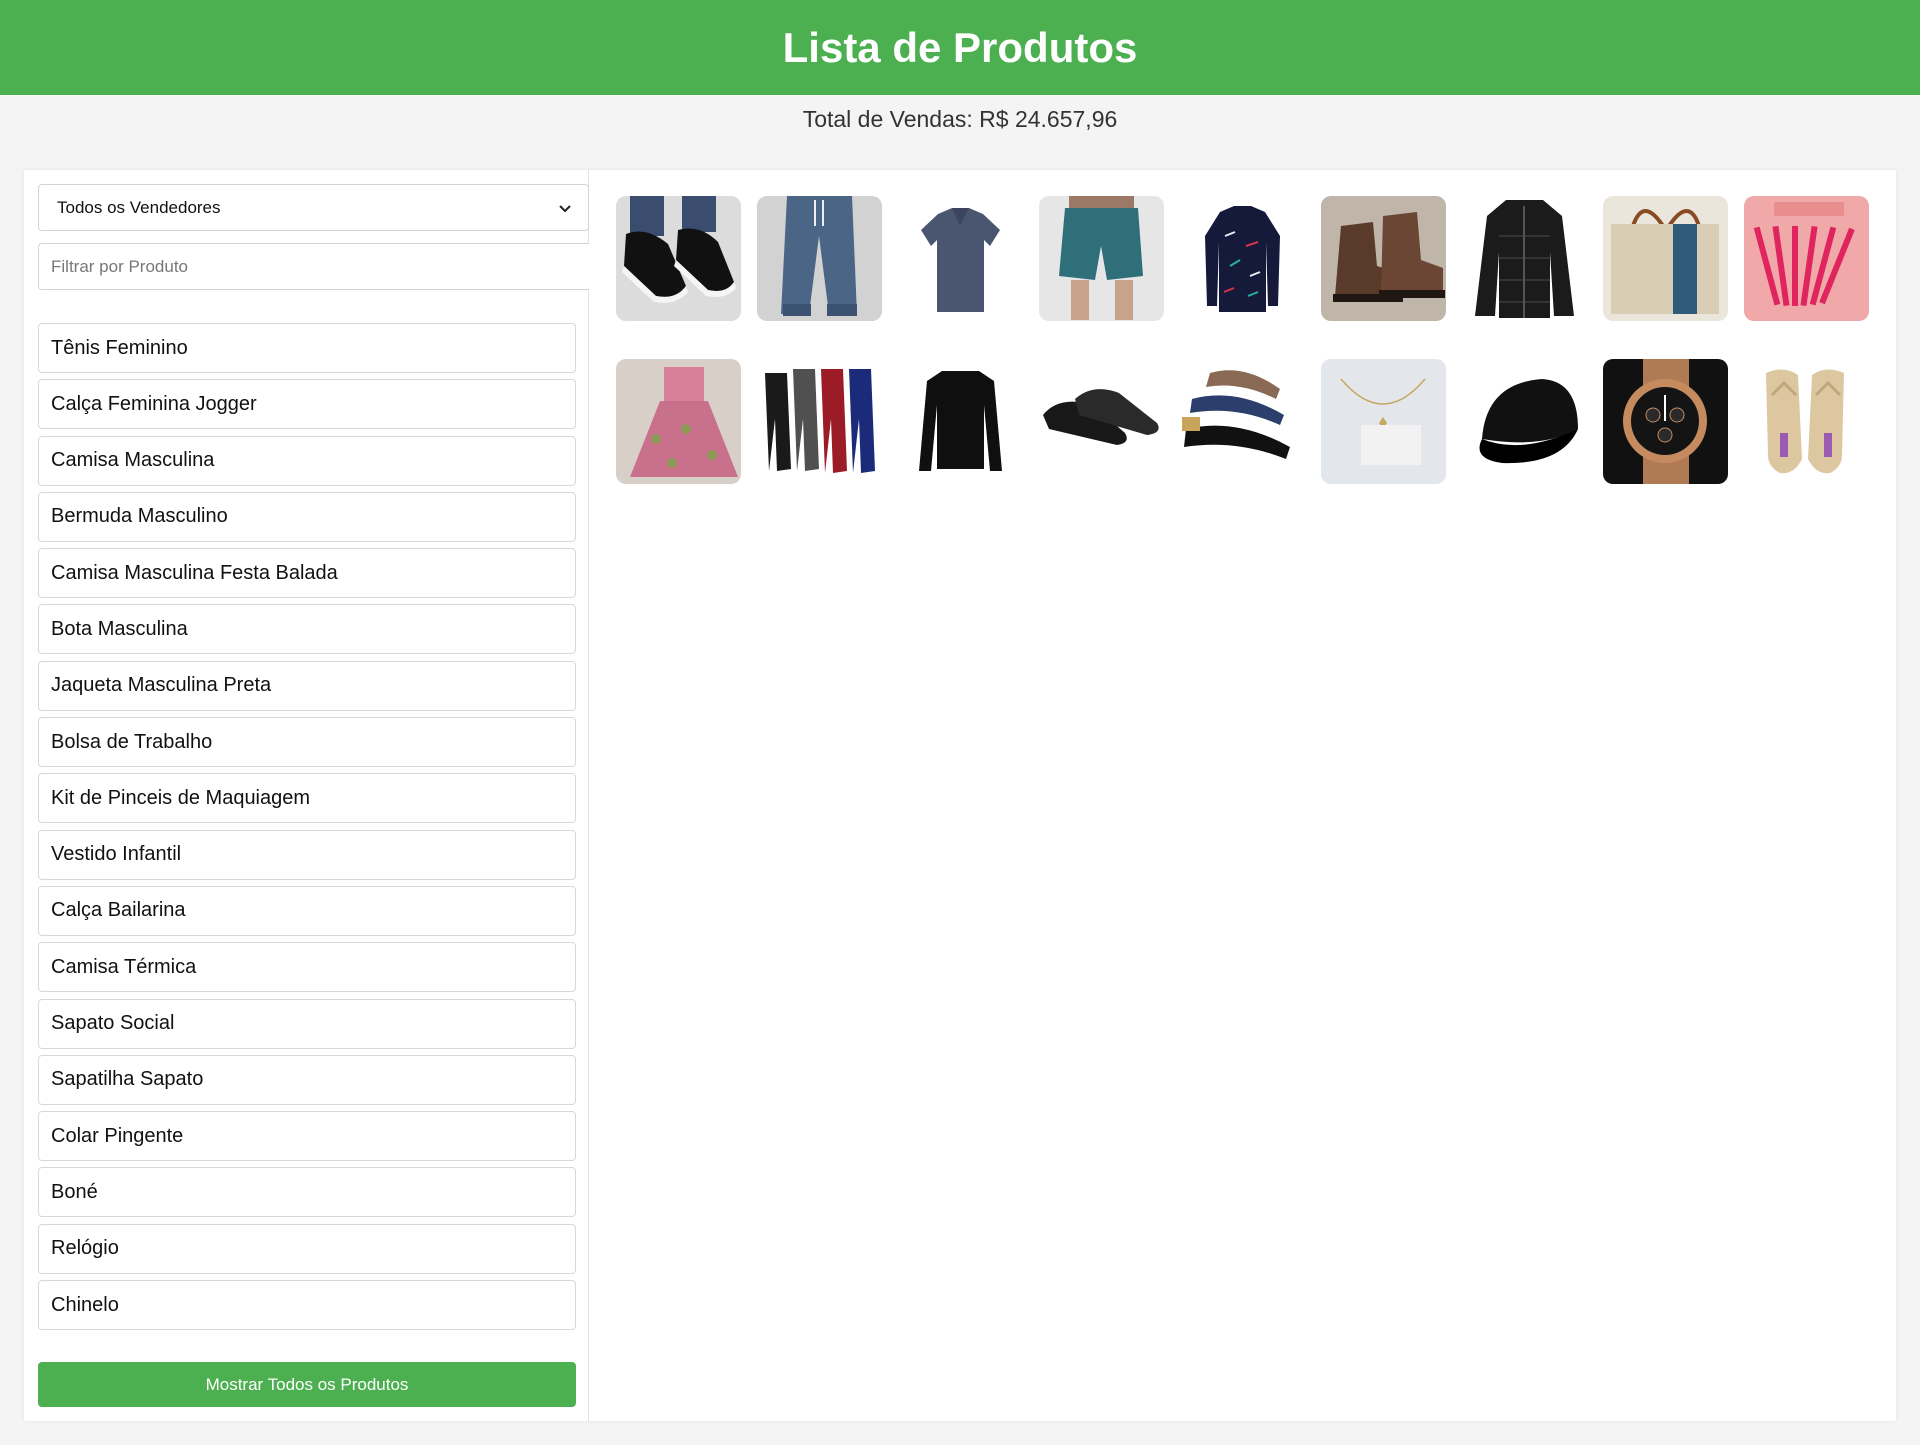 The height and width of the screenshot is (1445, 1920). Describe the element at coordinates (1101, 421) in the screenshot. I see `sapato-social-image` at that location.